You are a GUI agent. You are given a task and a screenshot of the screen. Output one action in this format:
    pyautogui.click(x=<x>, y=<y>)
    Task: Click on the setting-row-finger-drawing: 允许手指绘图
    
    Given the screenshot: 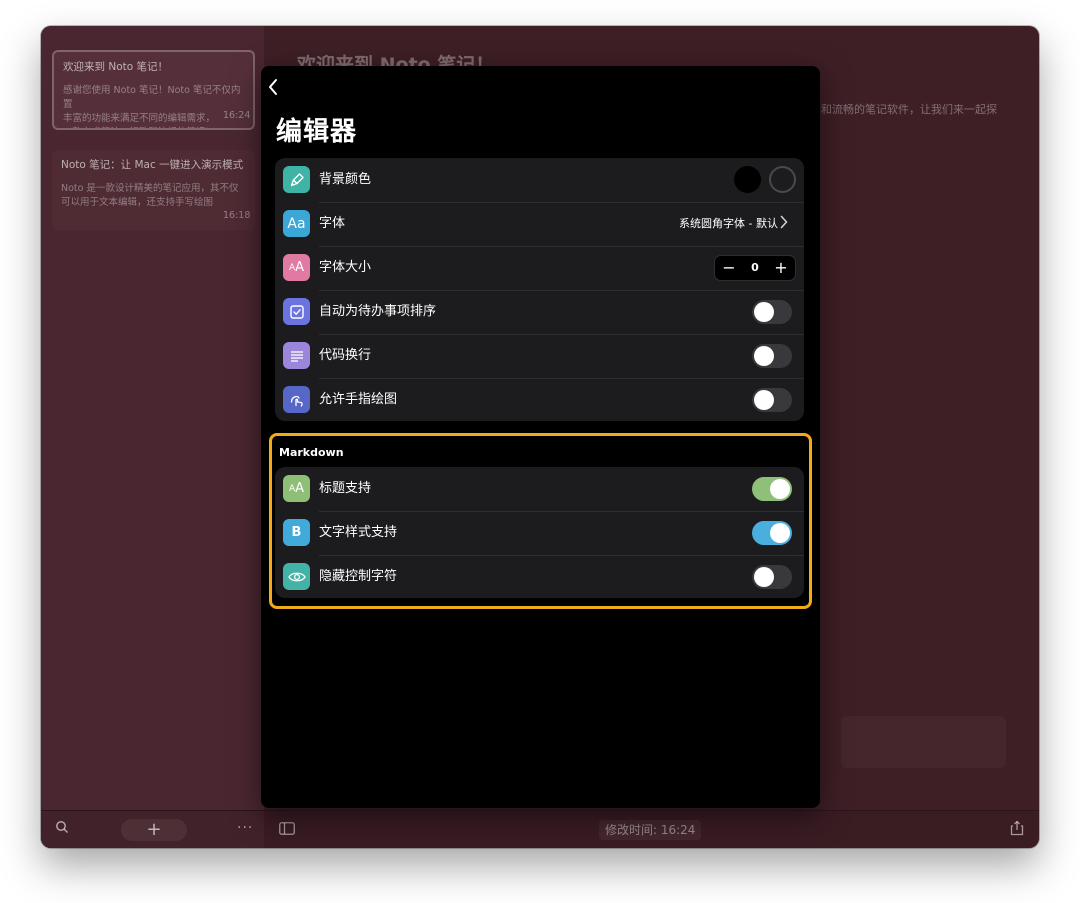 What is the action you would take?
    pyautogui.click(x=539, y=399)
    